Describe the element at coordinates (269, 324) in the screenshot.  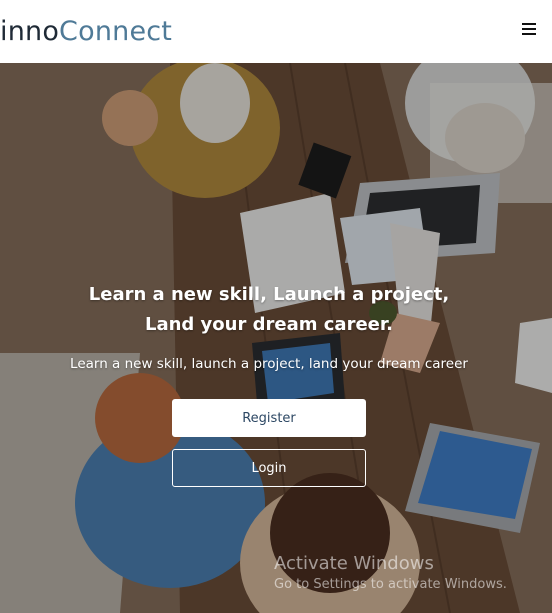
I see `hero-headline-line2: Land your dream career.` at that location.